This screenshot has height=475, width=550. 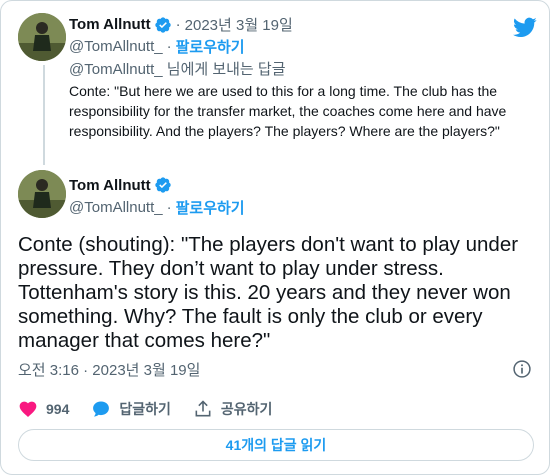 I want to click on tweet-actions: 994 답글하기 공유하기, so click(x=156, y=409).